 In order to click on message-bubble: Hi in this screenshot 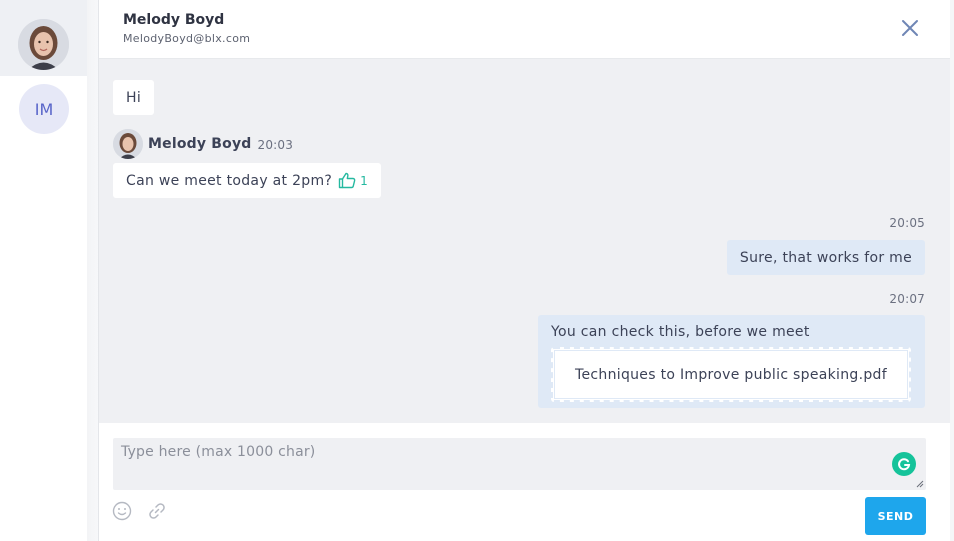, I will do `click(134, 97)`.